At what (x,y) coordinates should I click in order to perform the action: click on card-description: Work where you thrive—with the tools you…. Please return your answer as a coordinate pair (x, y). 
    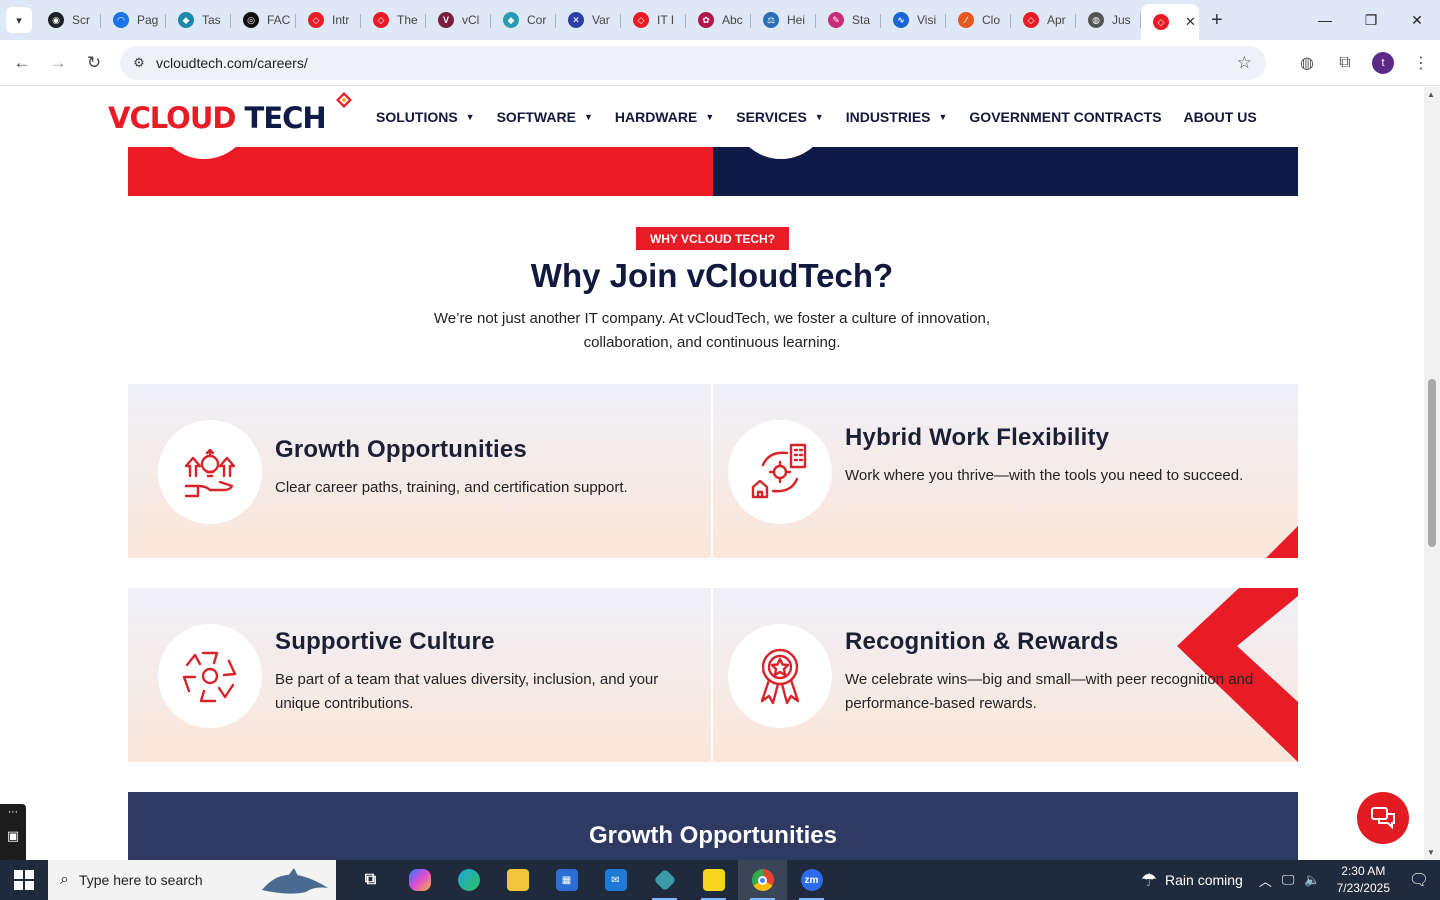
    Looking at the image, I should click on (1044, 475).